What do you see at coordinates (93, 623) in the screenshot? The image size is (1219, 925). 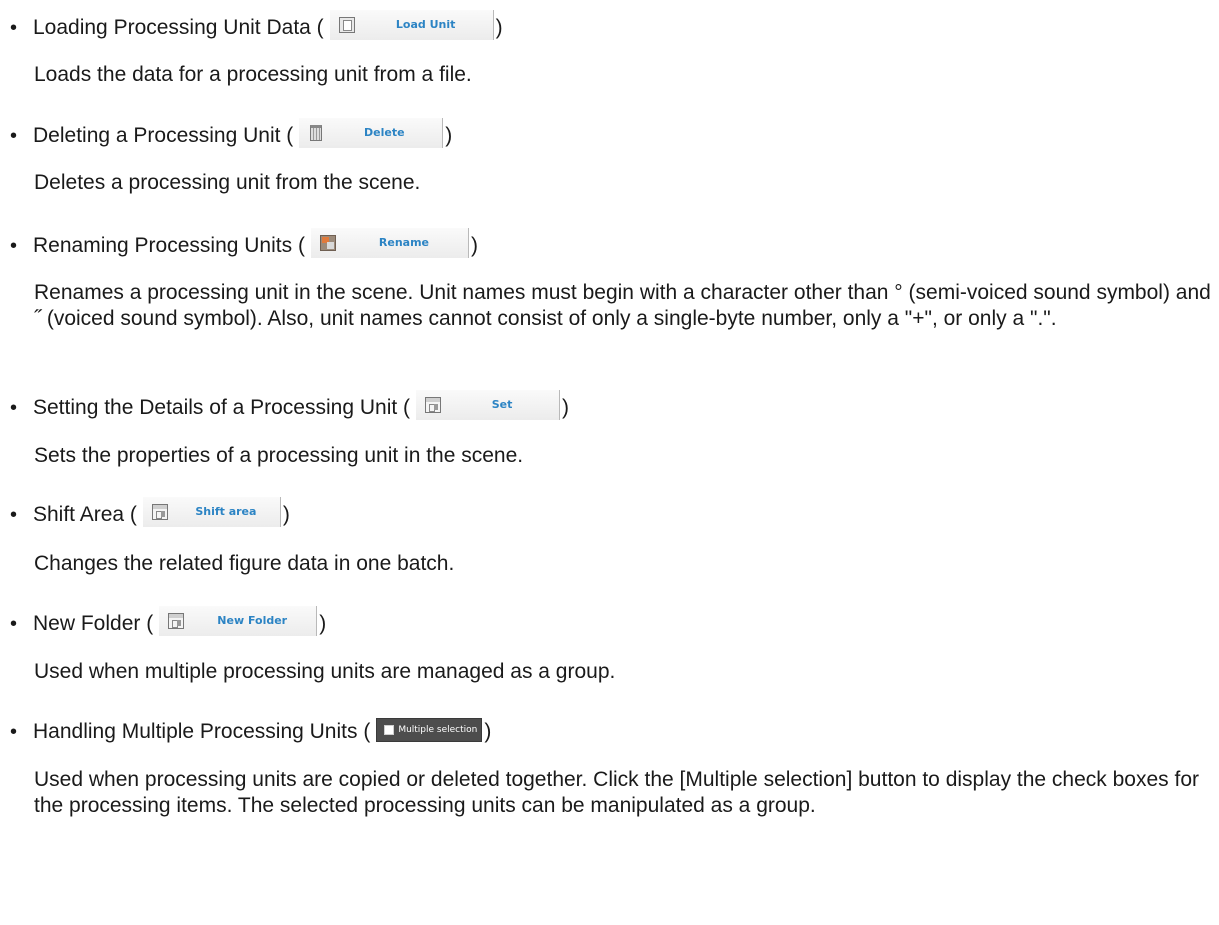 I see `heading-text: New Folder (` at bounding box center [93, 623].